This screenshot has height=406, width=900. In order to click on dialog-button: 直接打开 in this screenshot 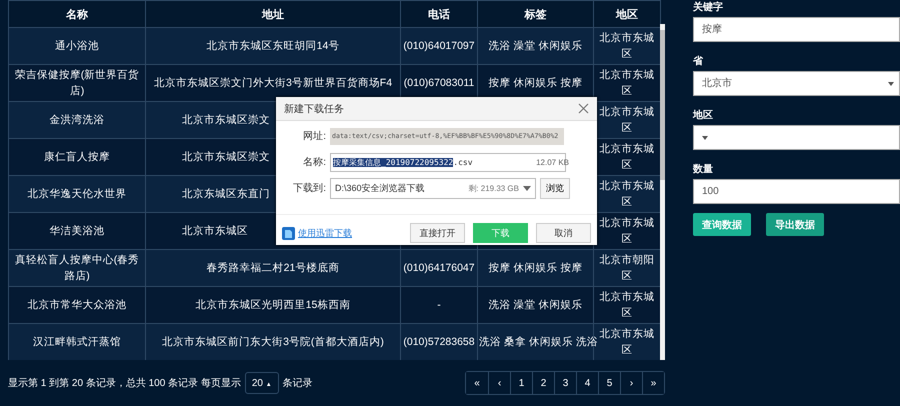, I will do `click(437, 233)`.